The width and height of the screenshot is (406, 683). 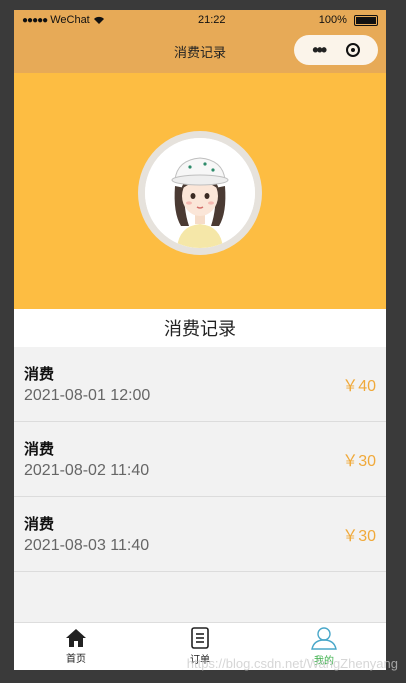 What do you see at coordinates (336, 50) in the screenshot?
I see `mini-program-capsule: •••` at bounding box center [336, 50].